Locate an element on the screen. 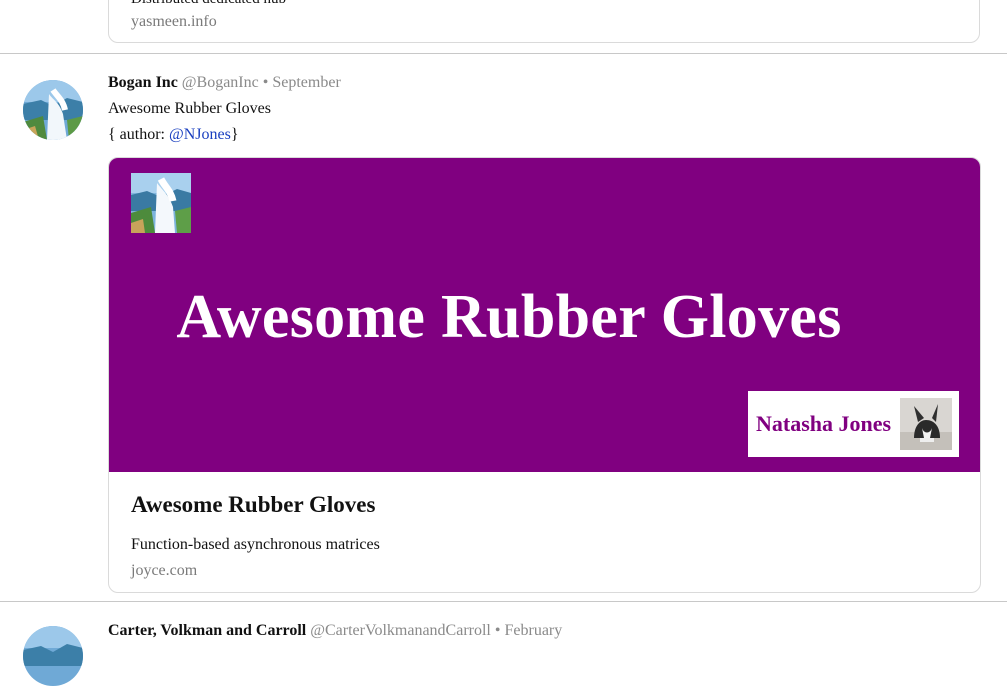  post-header: Bogan Inc @BoganInc • September is located at coordinates (224, 83).